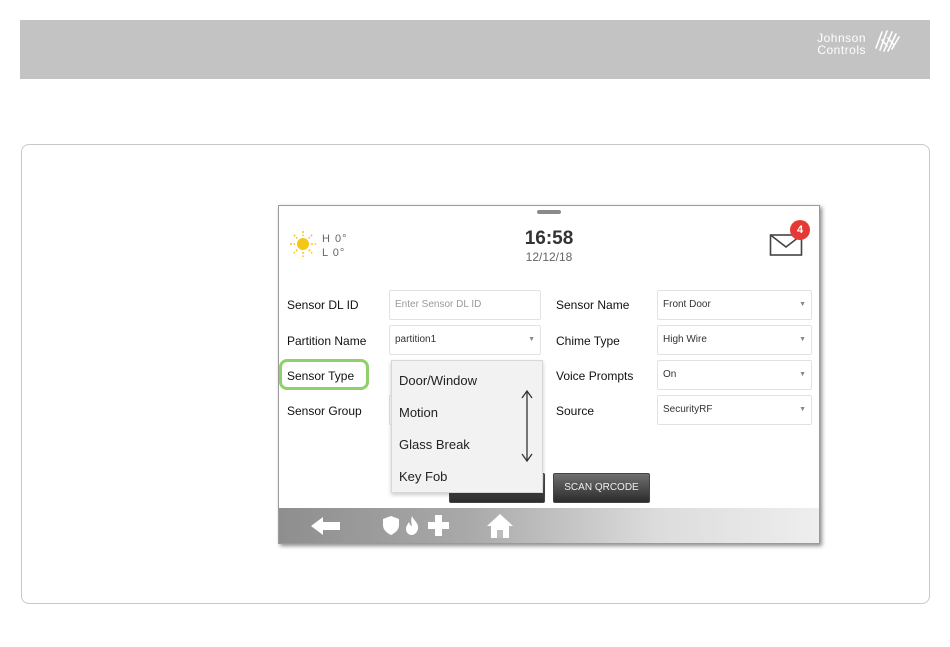  What do you see at coordinates (323, 305) in the screenshot?
I see `label-sensor-dl-id: Sensor DL ID` at bounding box center [323, 305].